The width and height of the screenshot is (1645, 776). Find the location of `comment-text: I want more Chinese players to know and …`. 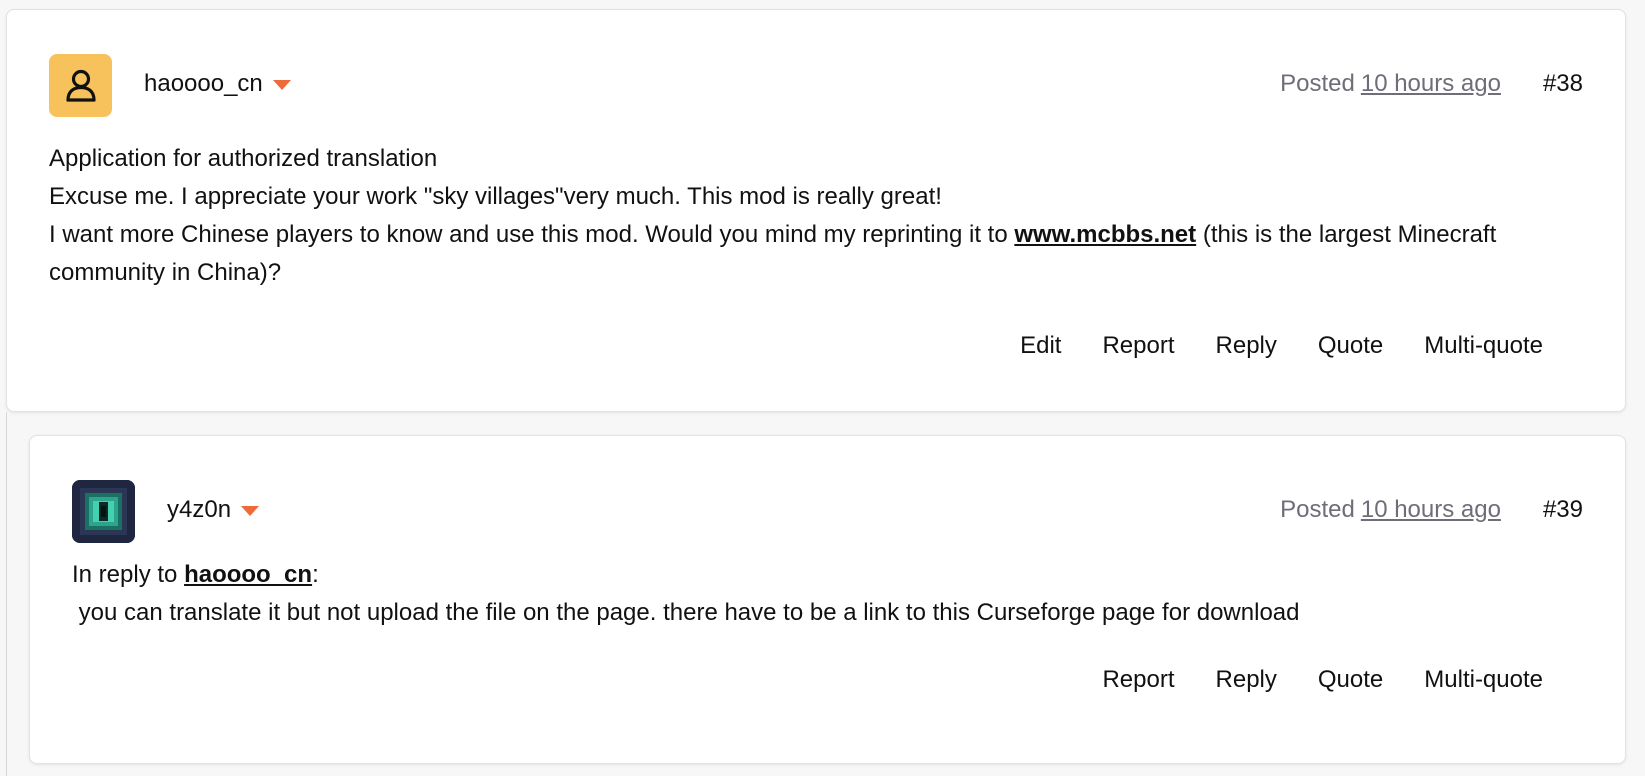

comment-text: I want more Chinese players to know and … is located at coordinates (532, 234).